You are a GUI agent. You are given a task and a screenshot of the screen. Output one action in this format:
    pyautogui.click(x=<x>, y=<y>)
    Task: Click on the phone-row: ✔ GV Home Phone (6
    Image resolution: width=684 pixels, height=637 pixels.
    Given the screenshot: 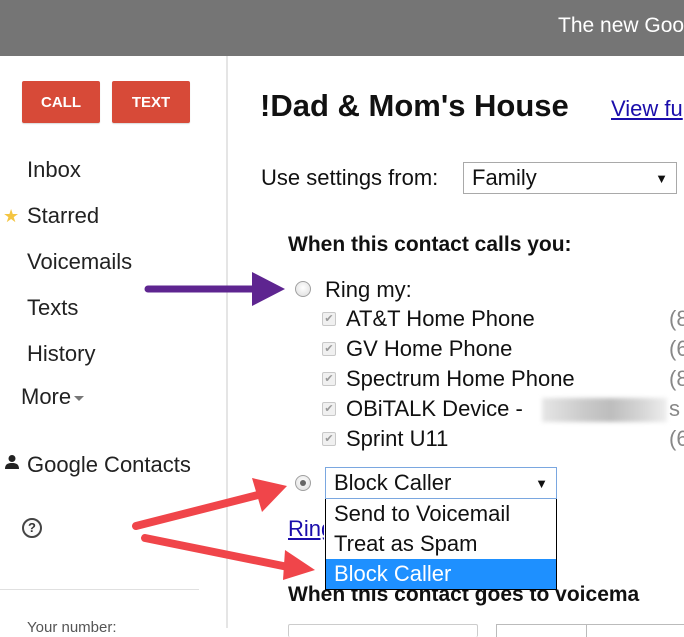 What is the action you would take?
    pyautogui.click(x=503, y=351)
    